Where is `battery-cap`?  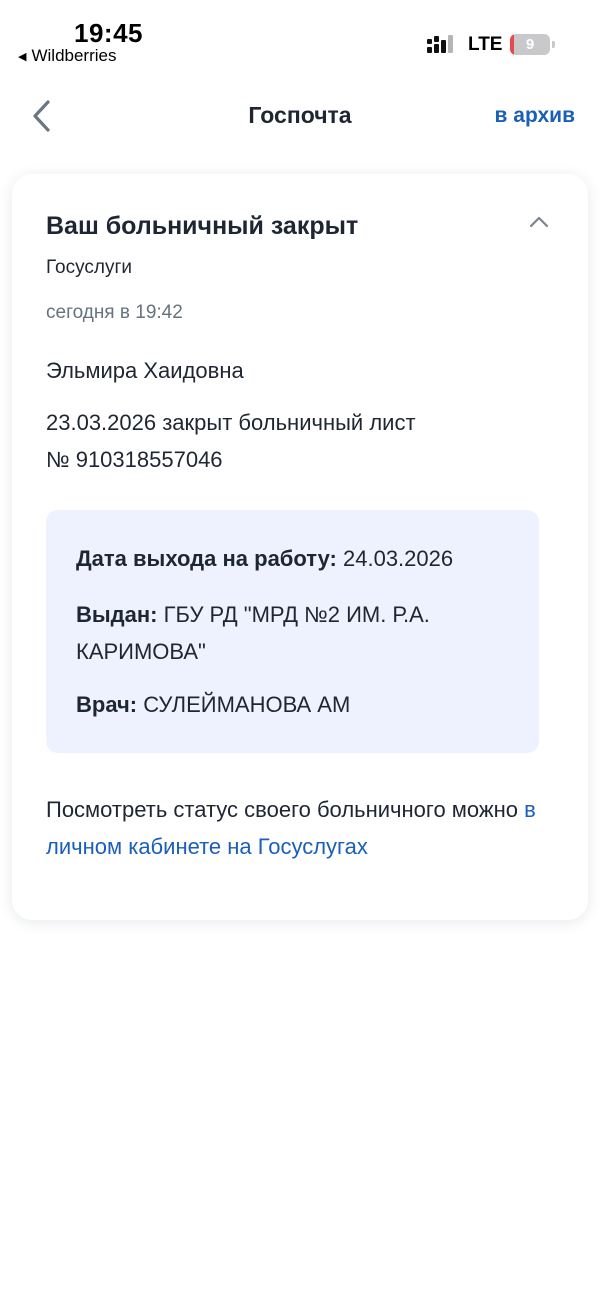
battery-cap is located at coordinates (553, 44).